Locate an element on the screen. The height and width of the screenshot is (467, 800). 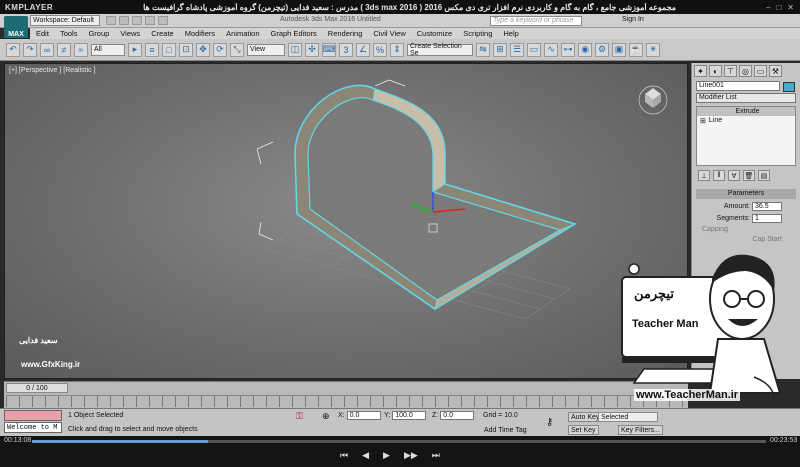
render-production-icon: ☕ is located at coordinates (636, 49).